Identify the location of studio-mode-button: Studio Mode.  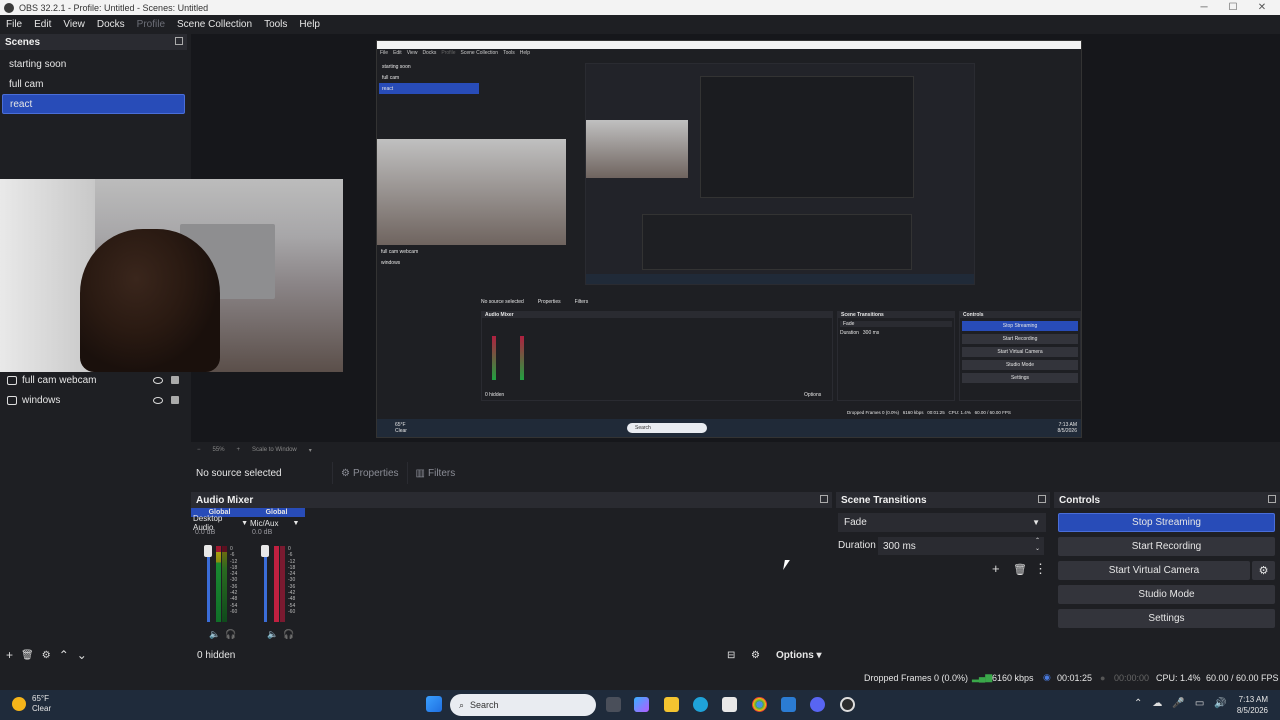
(1166, 594).